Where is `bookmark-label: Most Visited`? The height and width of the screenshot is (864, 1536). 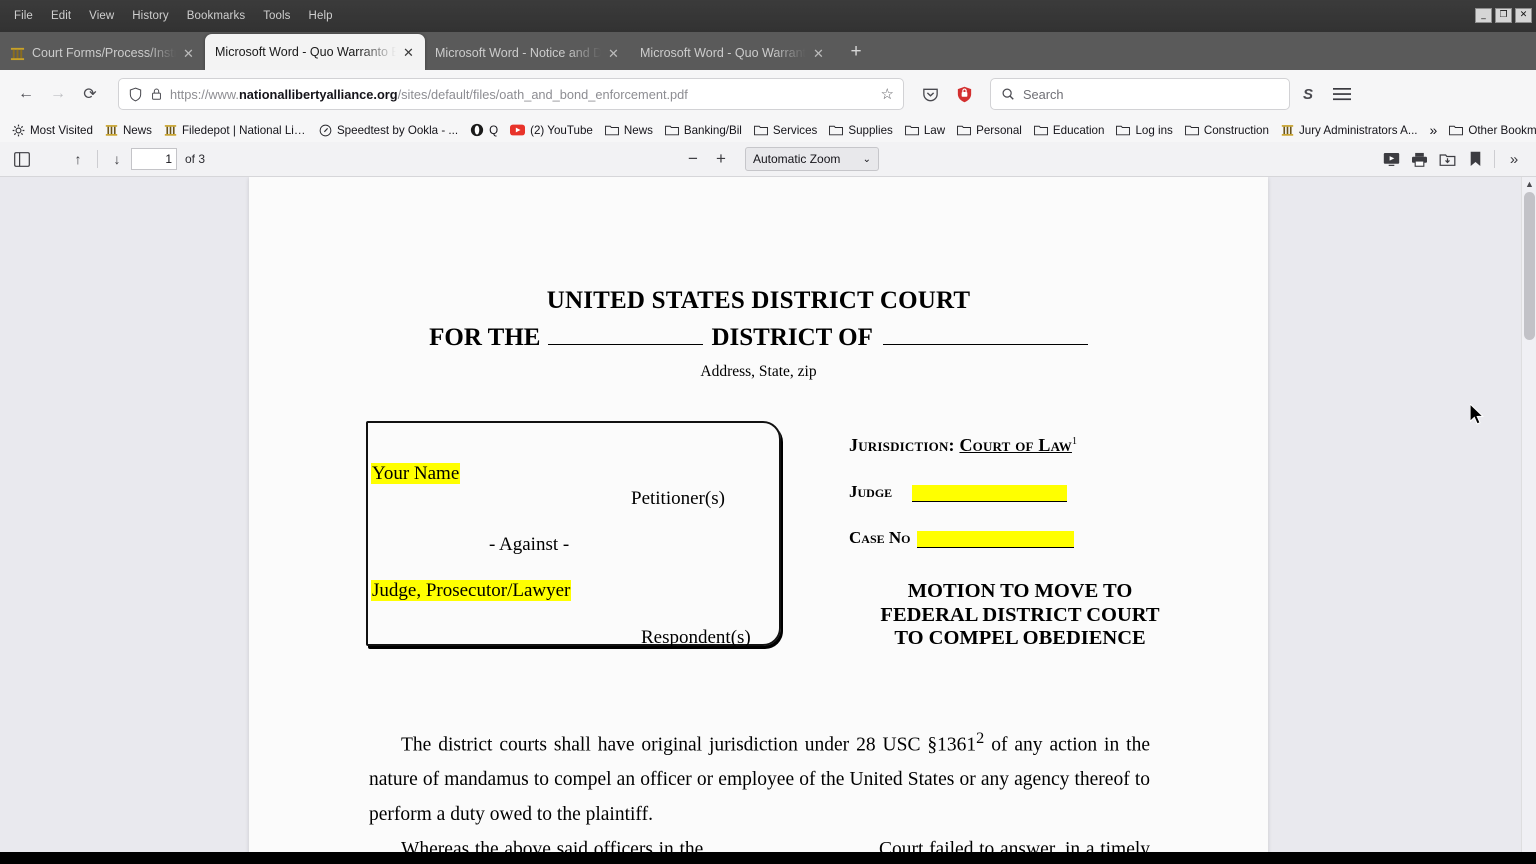 bookmark-label: Most Visited is located at coordinates (61, 130).